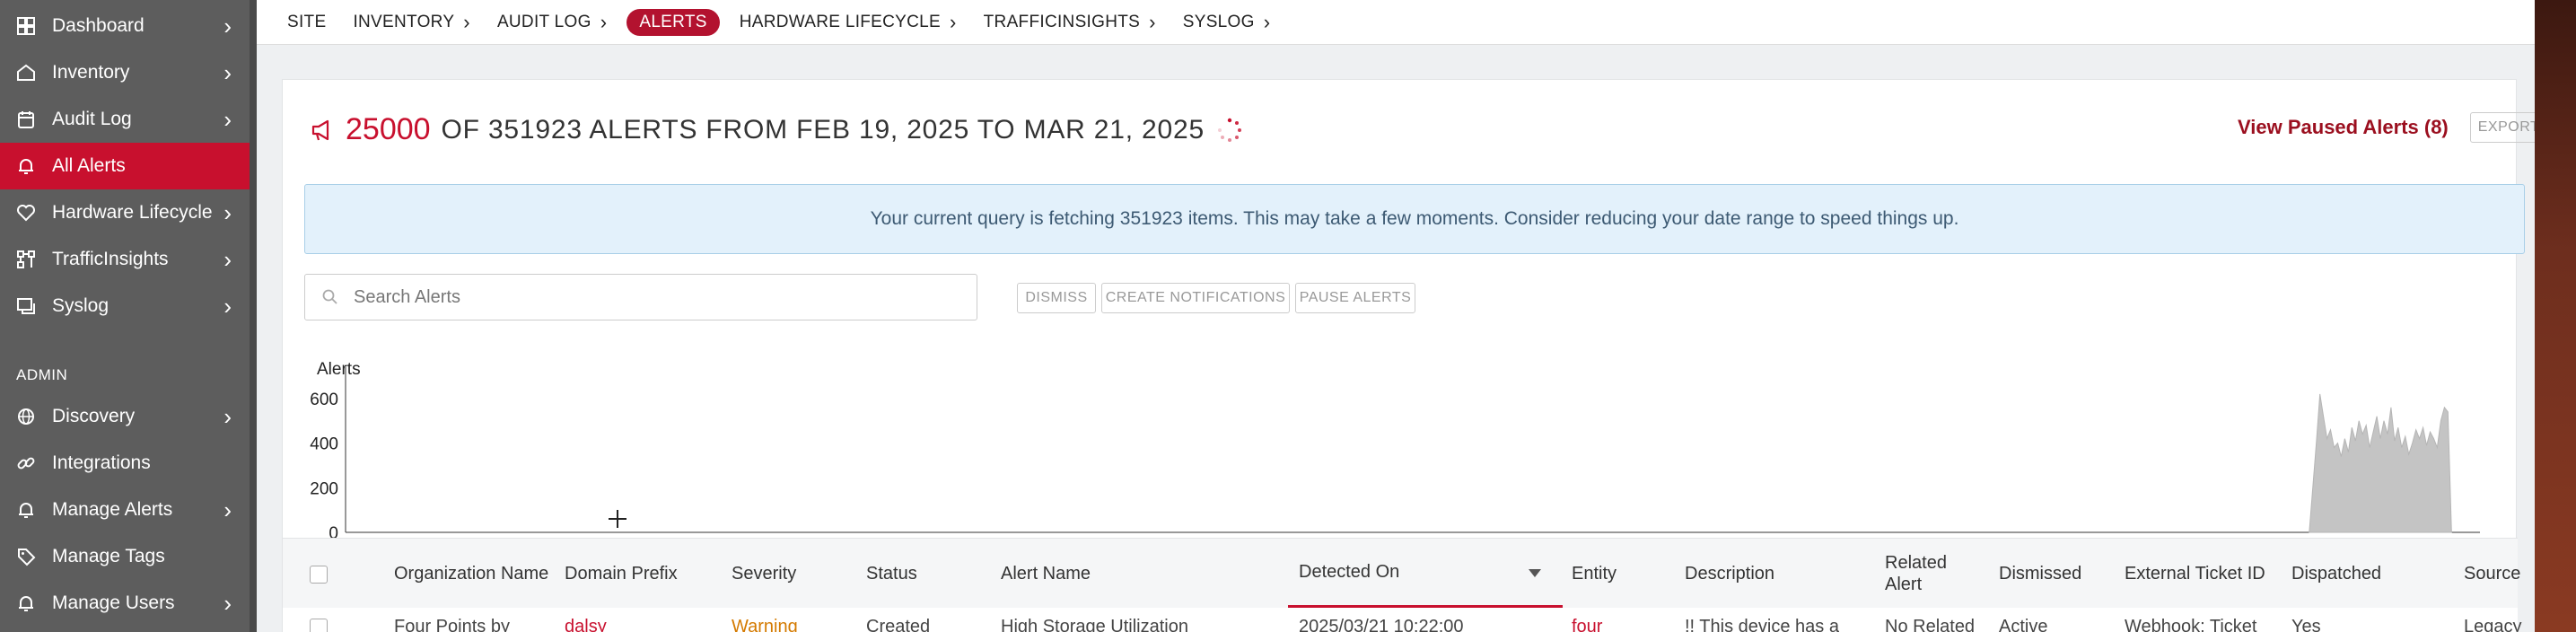  I want to click on tab-label: HARDWARE LIFECYCLE, so click(840, 21).